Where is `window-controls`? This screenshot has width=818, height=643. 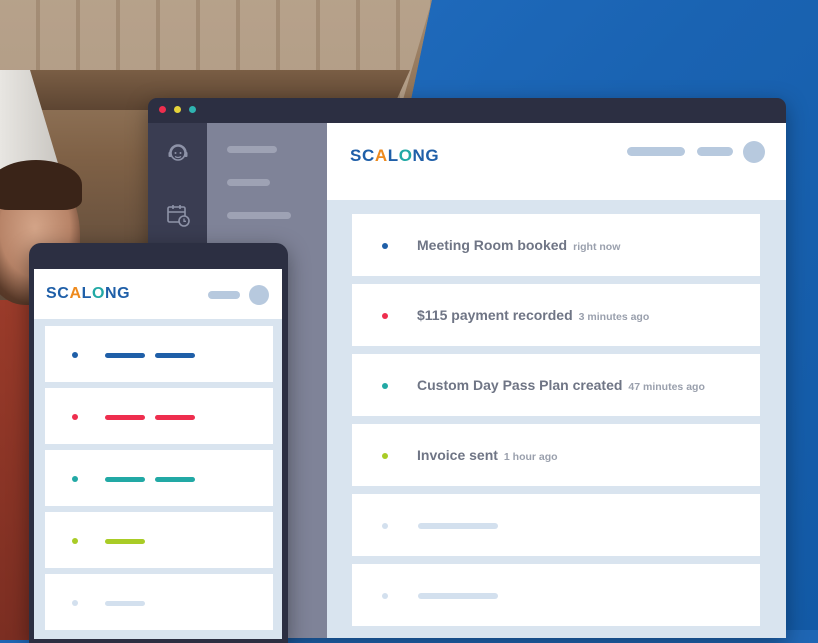
window-controls is located at coordinates (177, 109).